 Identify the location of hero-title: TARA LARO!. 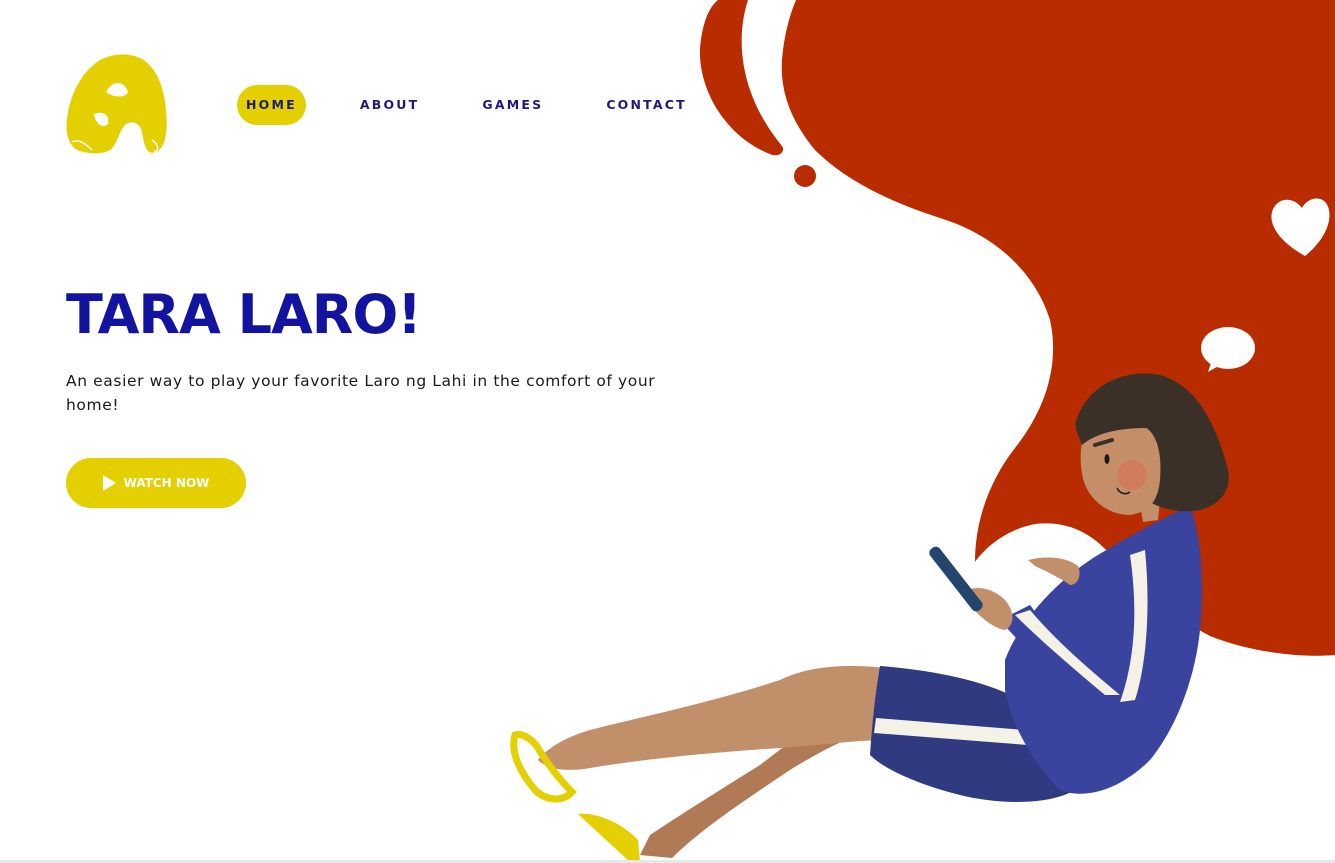
(244, 314).